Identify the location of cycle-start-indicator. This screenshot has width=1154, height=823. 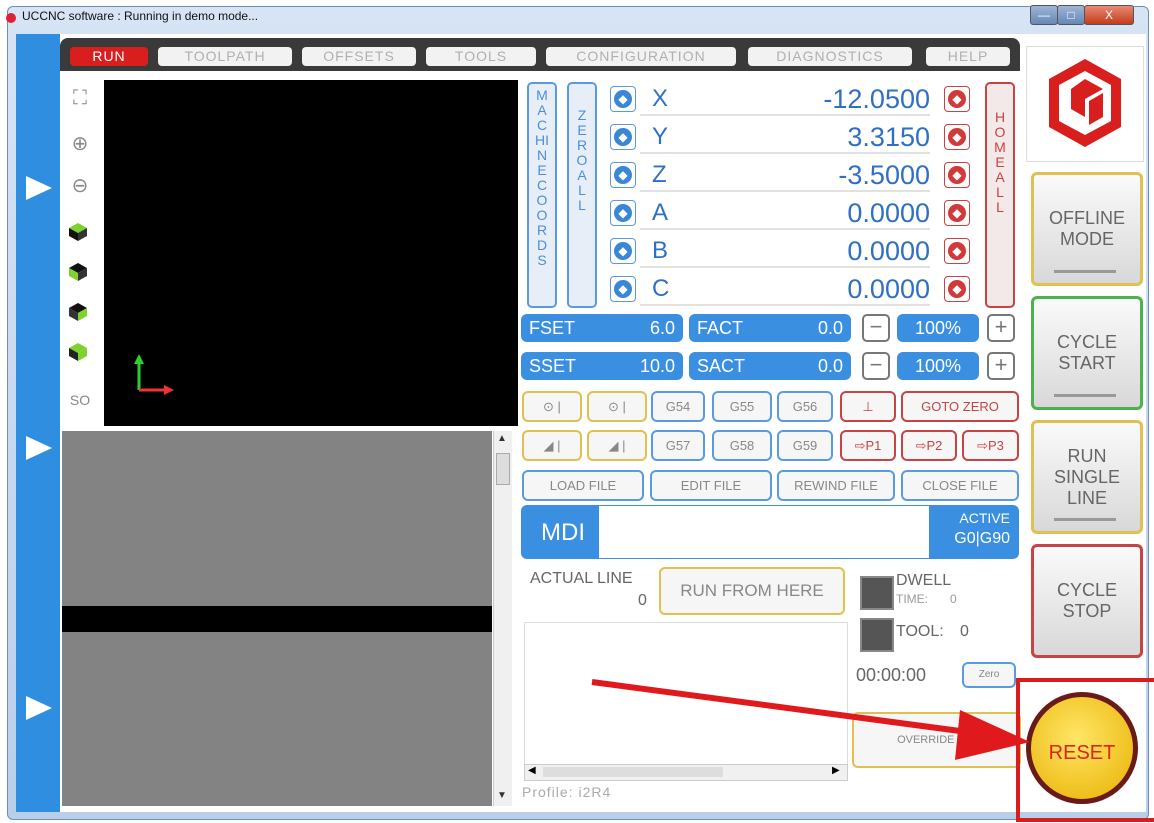
(1085, 395).